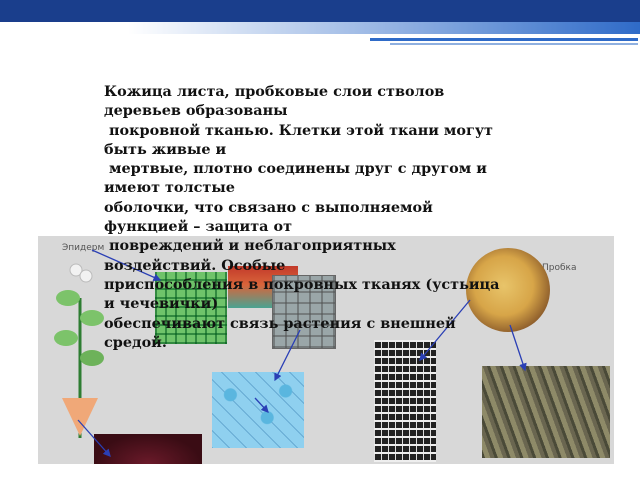 The image size is (640, 480). I want to click on text-line: имеют толстые, so click(169, 188).